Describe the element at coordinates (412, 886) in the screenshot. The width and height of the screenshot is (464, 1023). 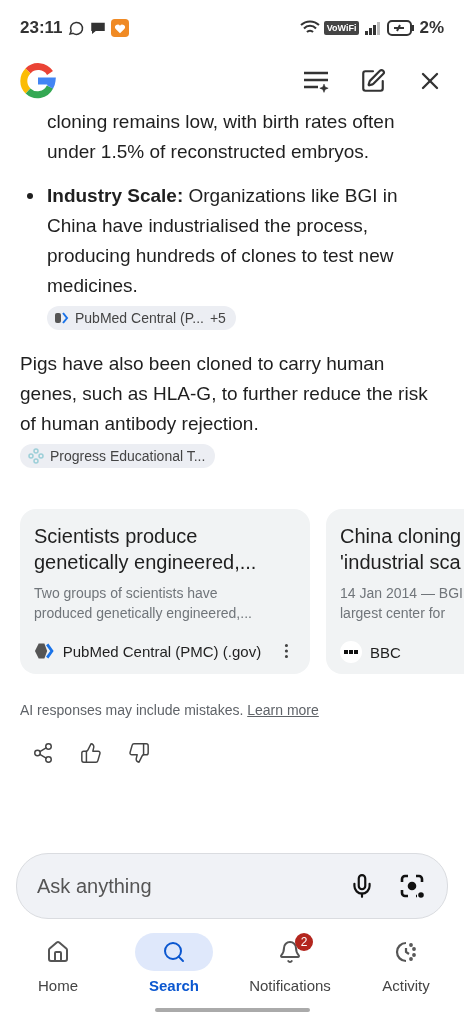
I see `camera-lens-icon` at that location.